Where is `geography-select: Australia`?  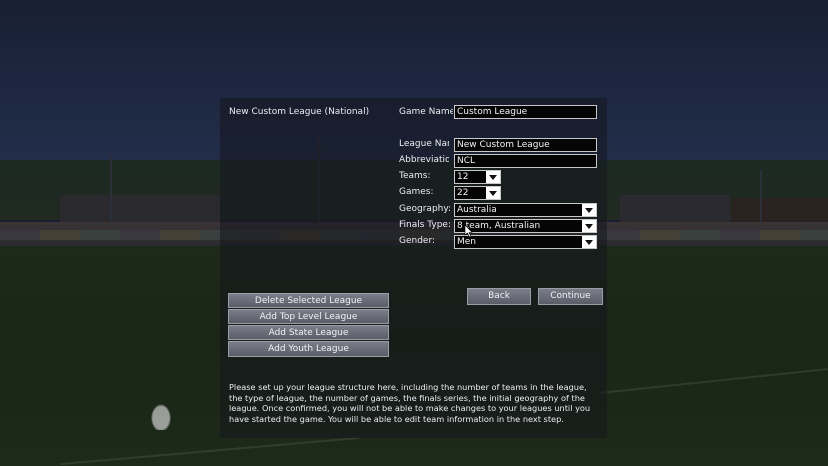 geography-select: Australia is located at coordinates (525, 210).